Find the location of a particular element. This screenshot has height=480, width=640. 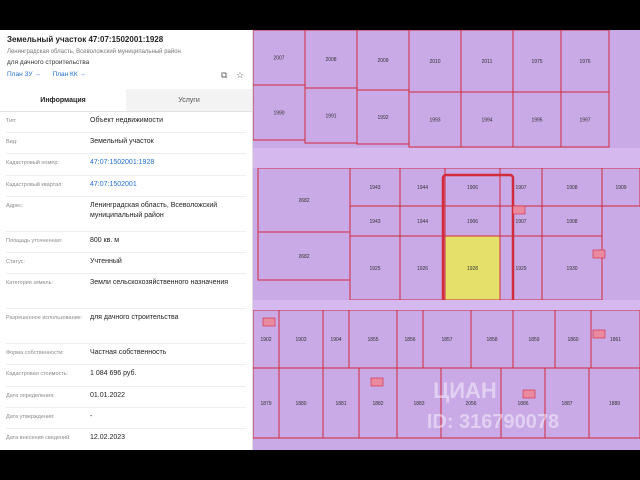

info-row: Вид: Земельный участок is located at coordinates (126, 143).